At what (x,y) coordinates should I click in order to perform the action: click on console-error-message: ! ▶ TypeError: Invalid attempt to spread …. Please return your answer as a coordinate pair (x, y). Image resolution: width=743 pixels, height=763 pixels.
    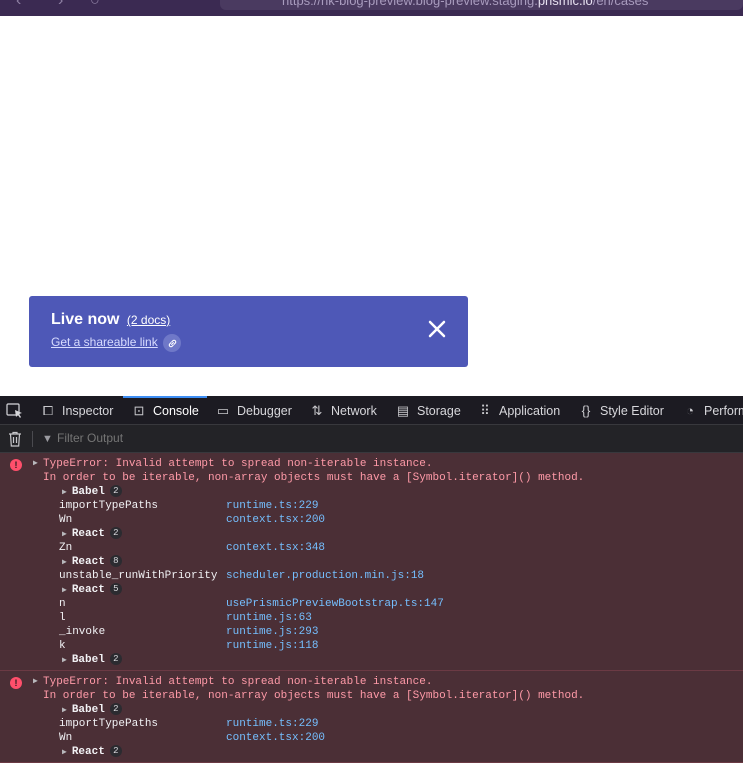
    Looking at the image, I should click on (371, 717).